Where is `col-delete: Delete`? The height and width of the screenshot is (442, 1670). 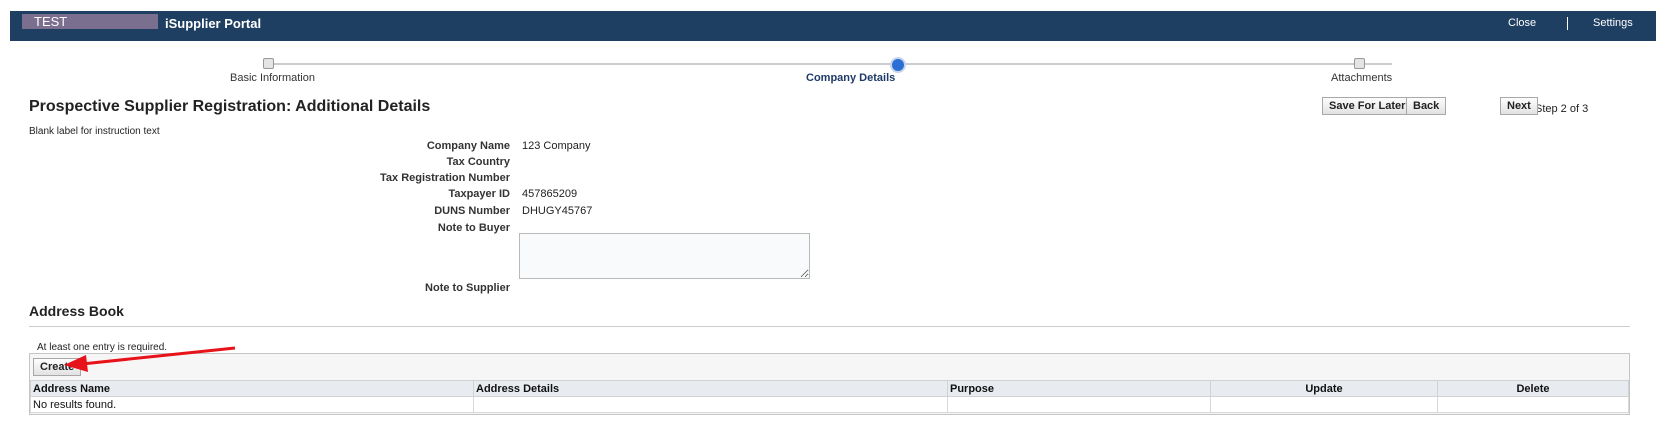 col-delete: Delete is located at coordinates (1533, 388).